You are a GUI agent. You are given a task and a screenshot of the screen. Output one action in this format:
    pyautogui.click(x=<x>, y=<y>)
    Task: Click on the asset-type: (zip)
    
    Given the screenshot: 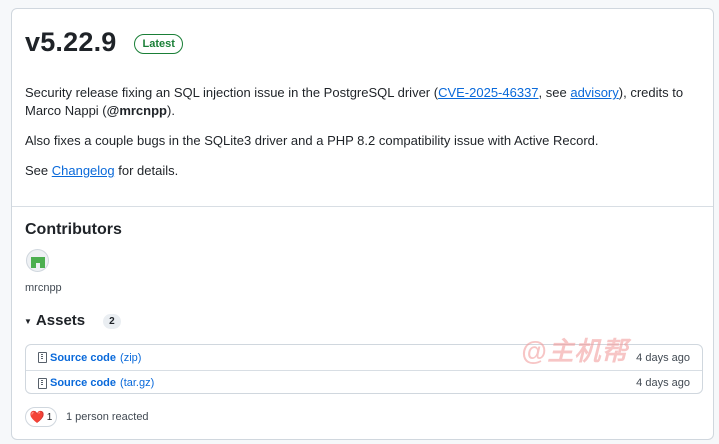 What is the action you would take?
    pyautogui.click(x=130, y=358)
    